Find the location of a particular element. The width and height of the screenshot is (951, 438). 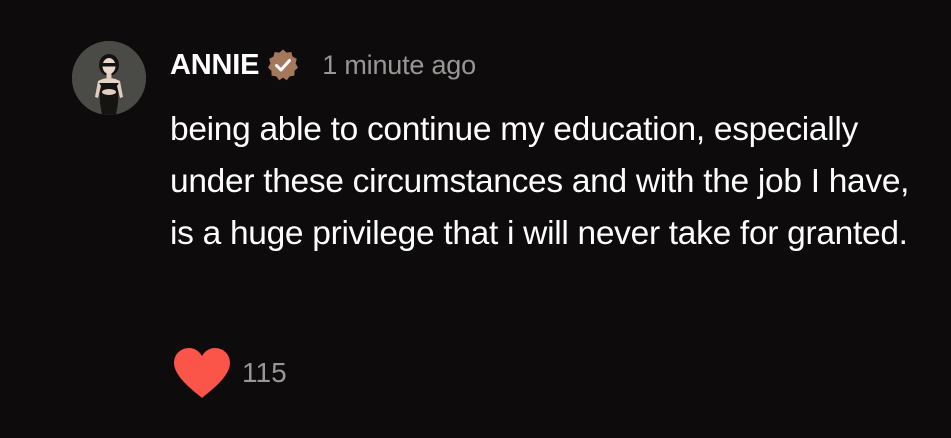

username: ANNIE is located at coordinates (214, 65).